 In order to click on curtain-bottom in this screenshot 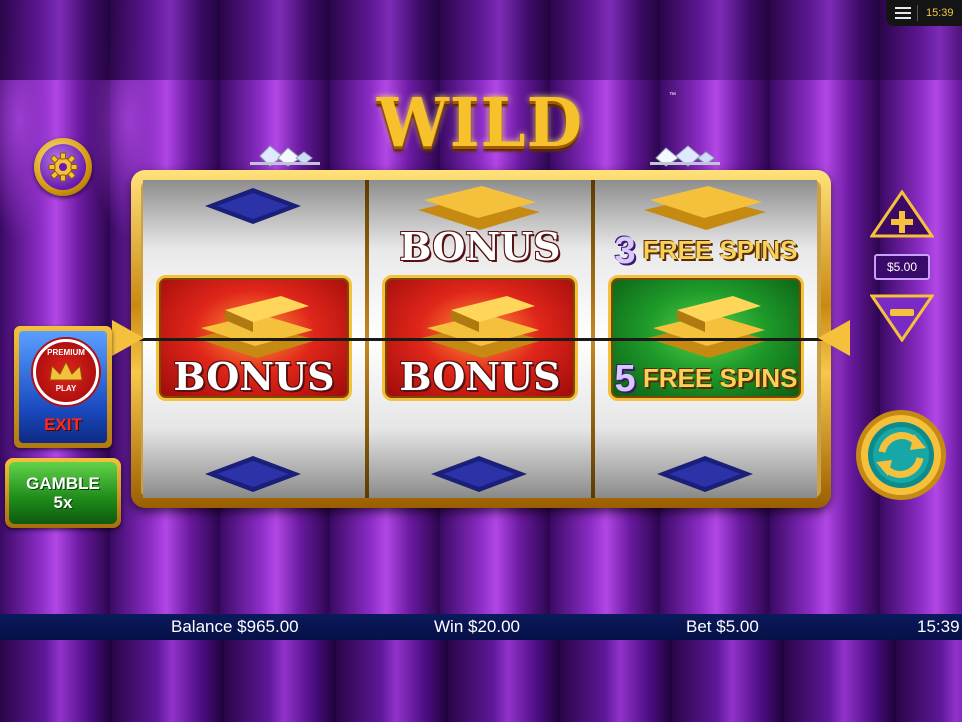, I will do `click(481, 681)`.